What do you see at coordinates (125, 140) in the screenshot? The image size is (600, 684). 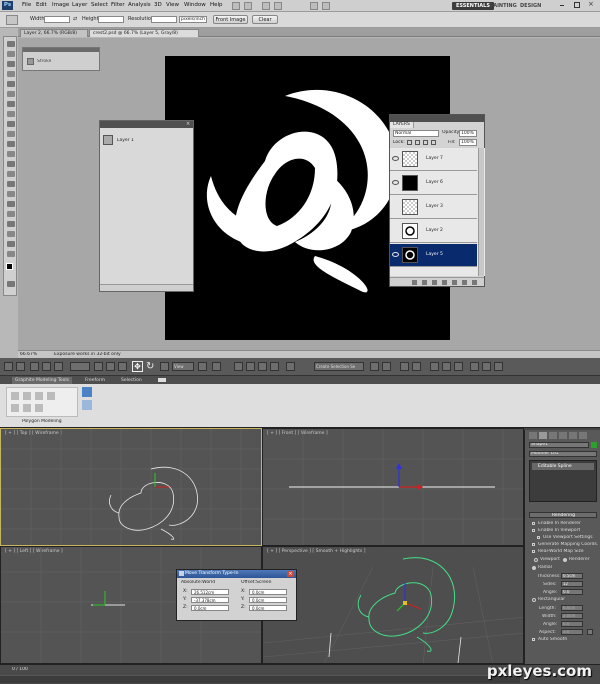 I see `floating-panel-item: Layer 1` at bounding box center [125, 140].